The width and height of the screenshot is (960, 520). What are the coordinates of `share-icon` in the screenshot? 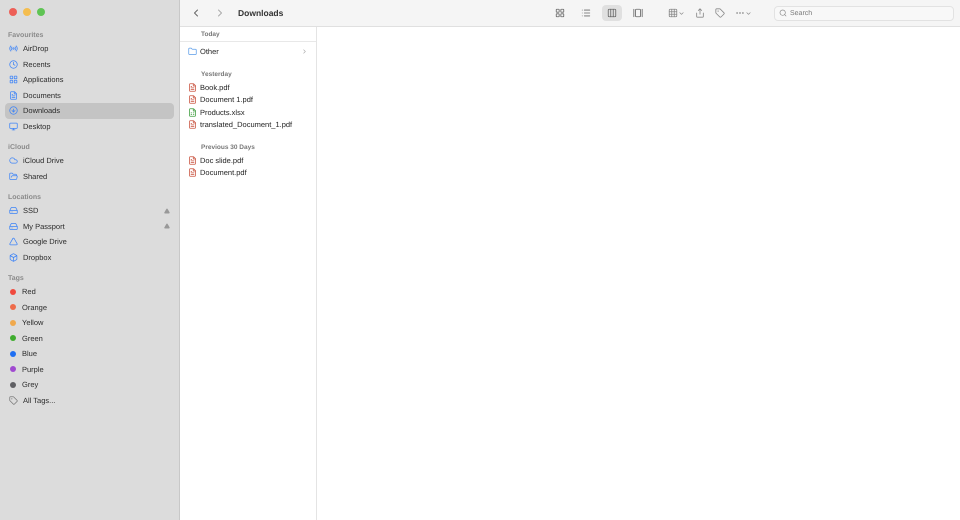 It's located at (700, 13).